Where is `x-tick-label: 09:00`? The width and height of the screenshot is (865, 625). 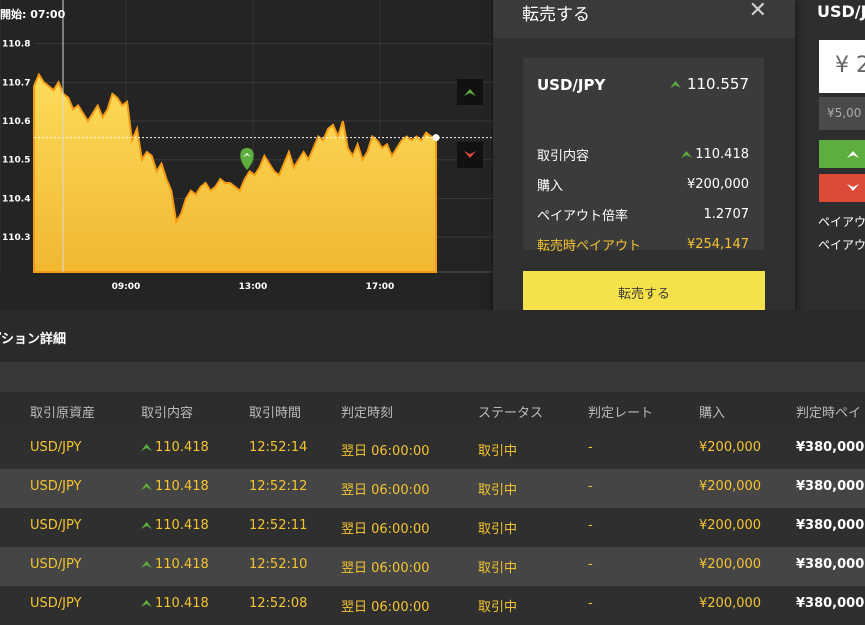
x-tick-label: 09:00 is located at coordinates (126, 287).